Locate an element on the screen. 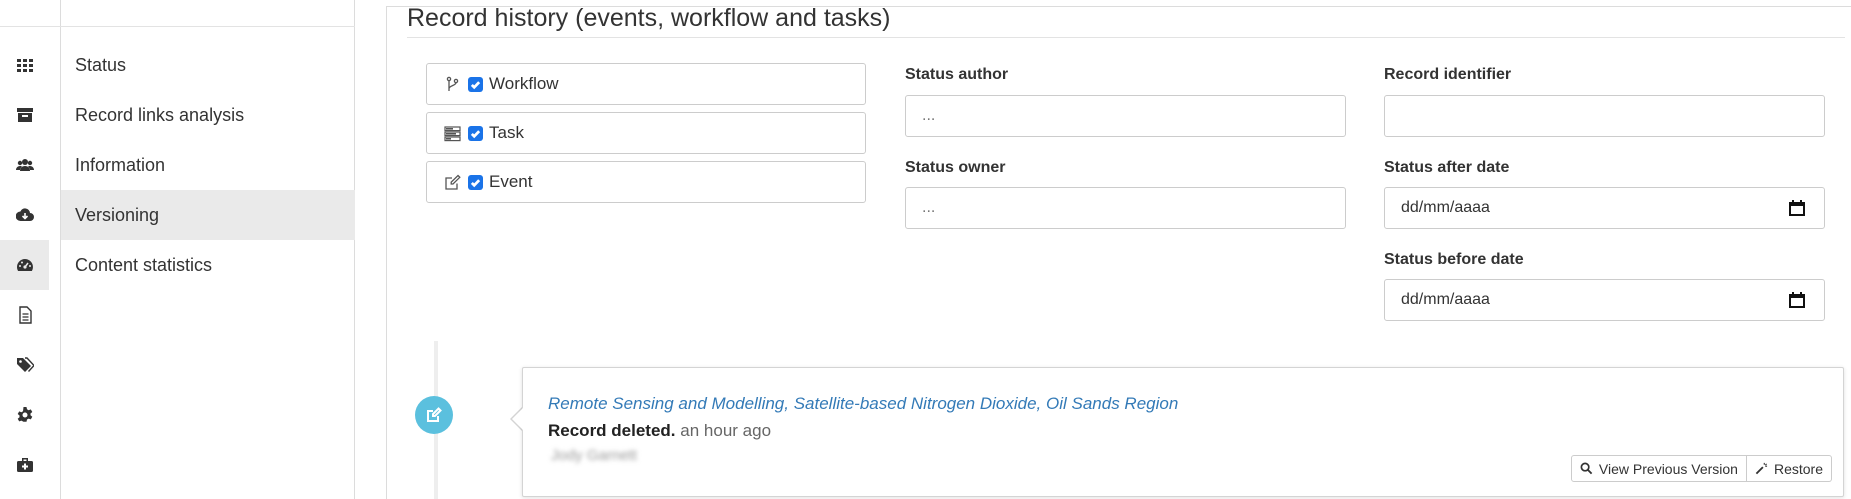 The width and height of the screenshot is (1851, 499). menu-item-label: Status is located at coordinates (101, 64).